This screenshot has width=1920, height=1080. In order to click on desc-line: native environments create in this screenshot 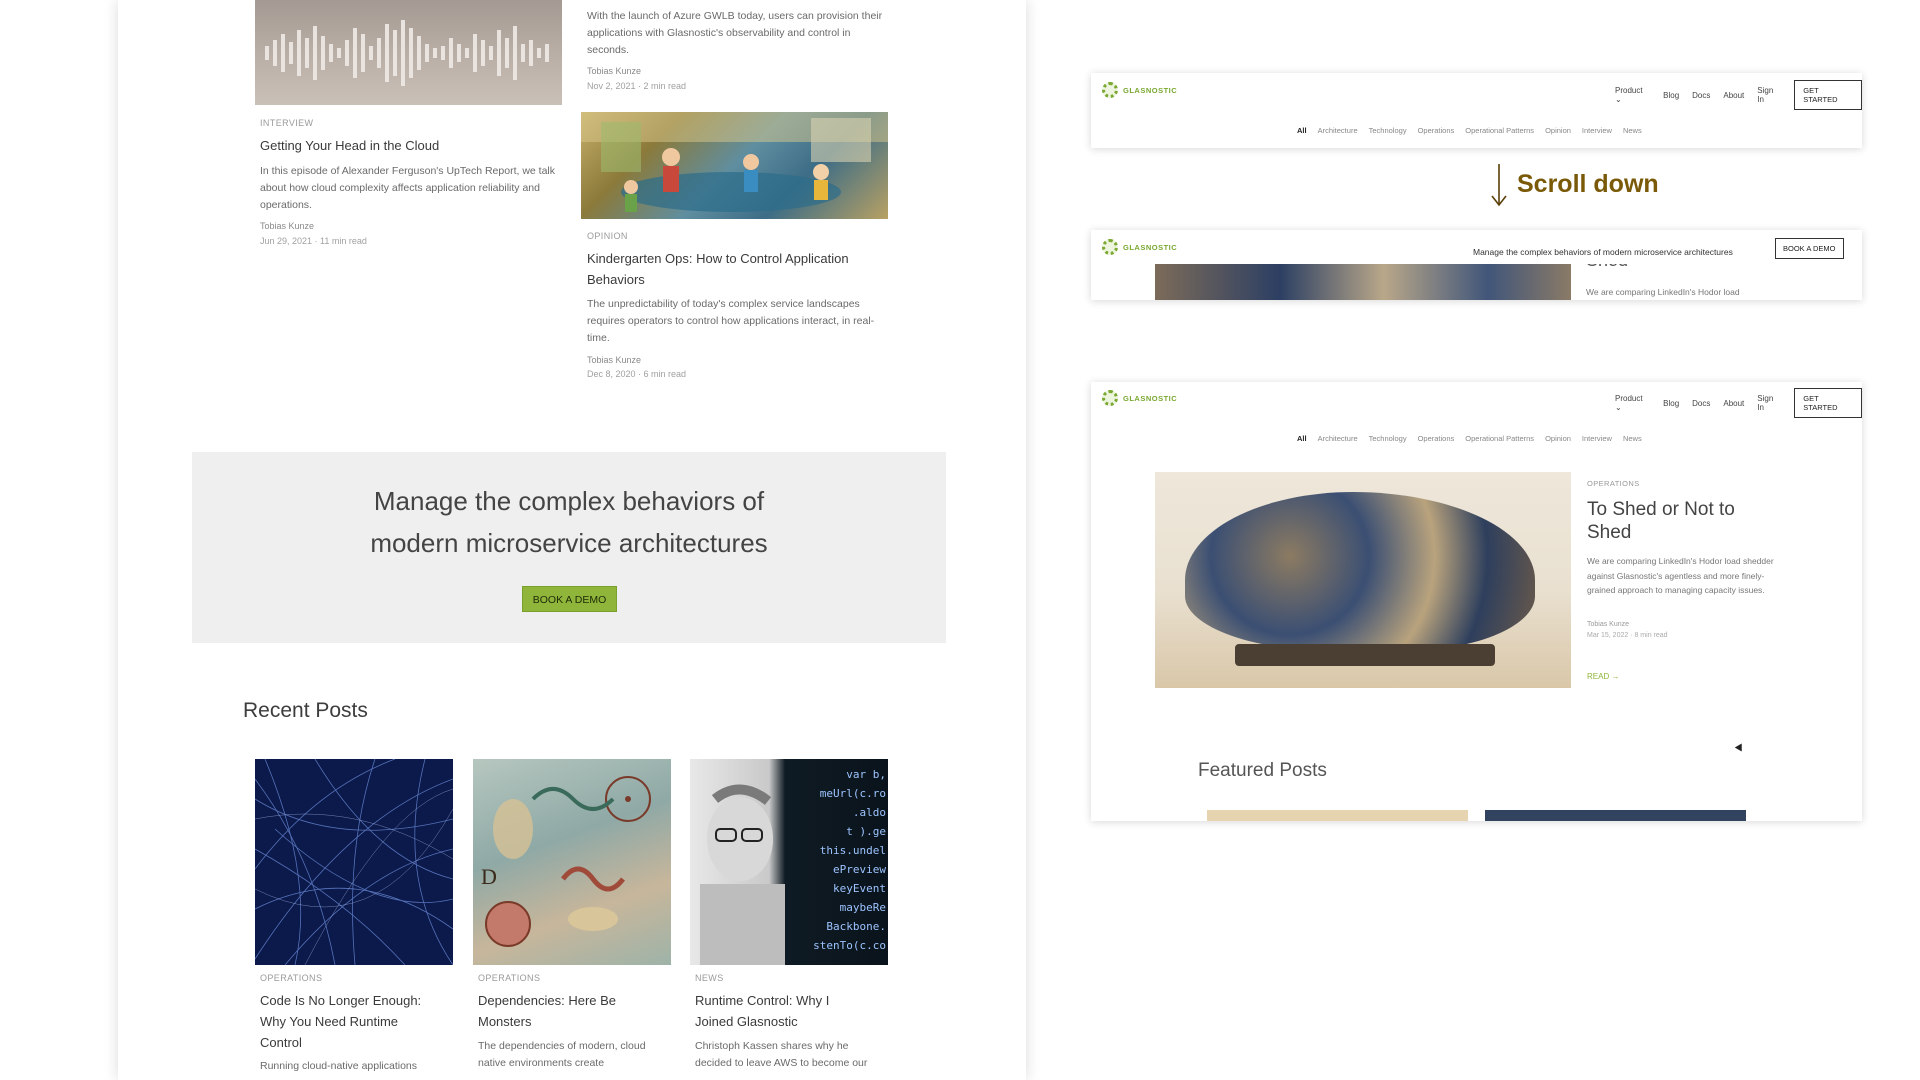, I will do `click(541, 1063)`.